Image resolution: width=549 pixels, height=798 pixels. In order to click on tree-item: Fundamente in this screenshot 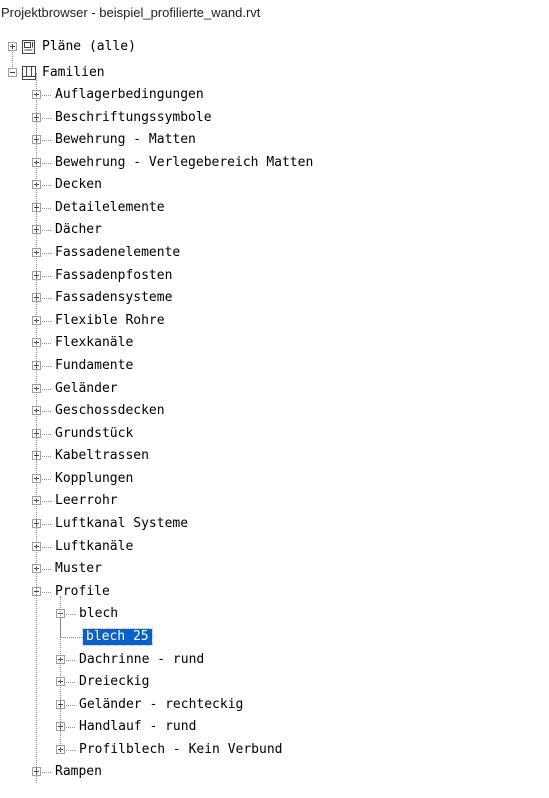, I will do `click(274, 366)`.